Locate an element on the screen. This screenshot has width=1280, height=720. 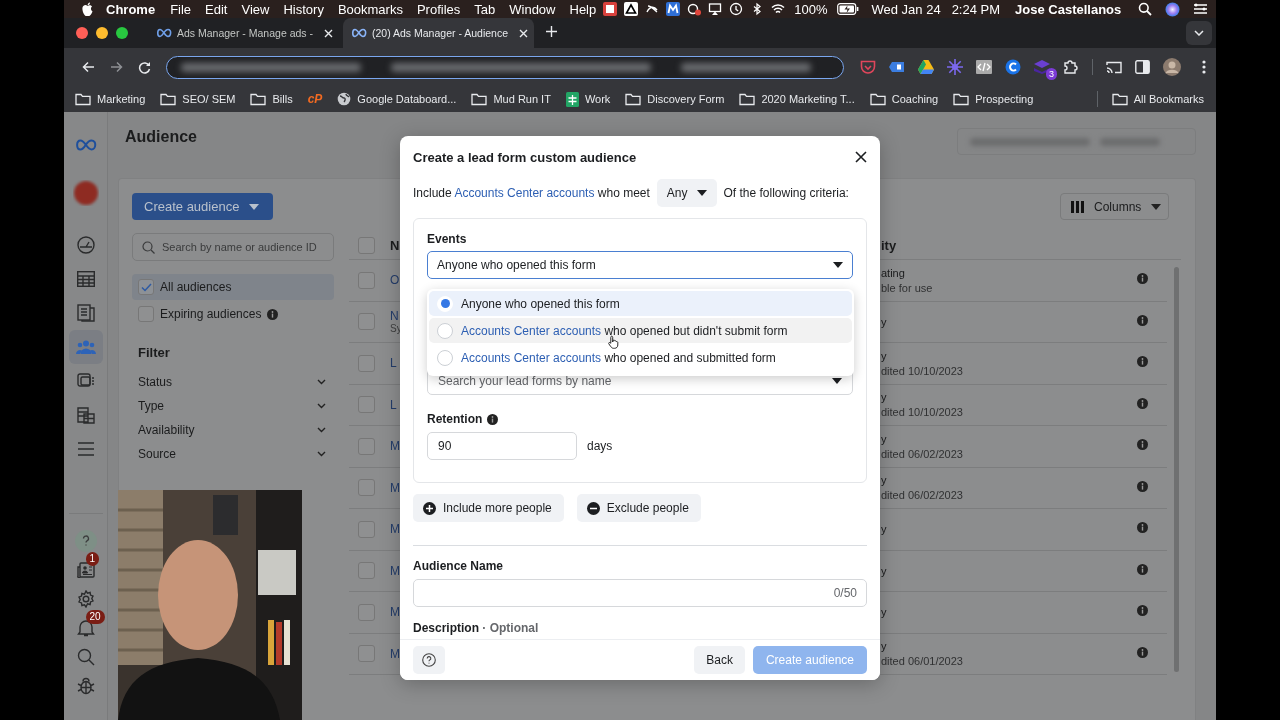
menu-item: Help is located at coordinates (583, 9).